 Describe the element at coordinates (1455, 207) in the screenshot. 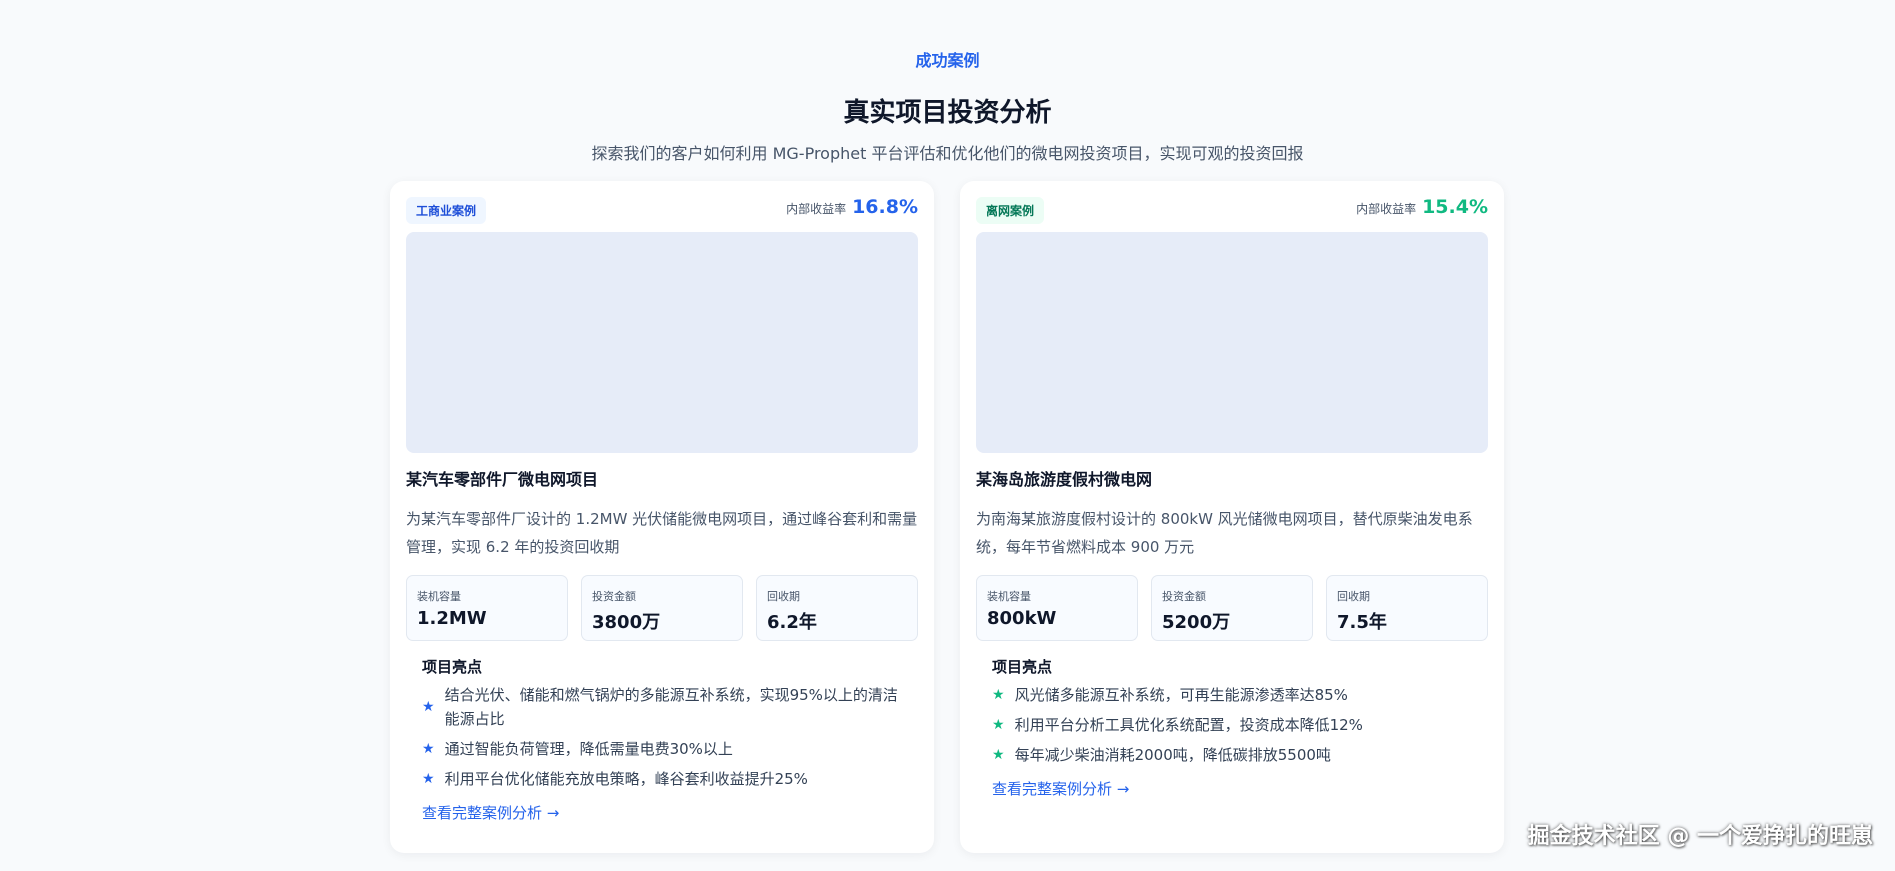

I see `irr-value: 15.4%` at that location.